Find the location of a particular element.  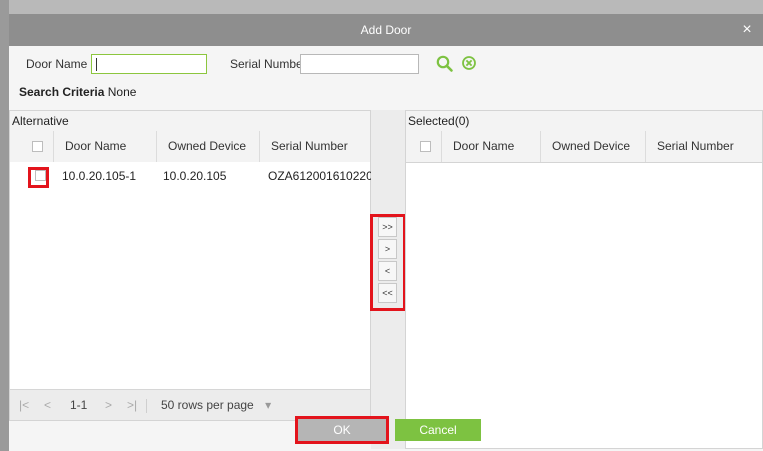

serial-number-input is located at coordinates (359, 64).